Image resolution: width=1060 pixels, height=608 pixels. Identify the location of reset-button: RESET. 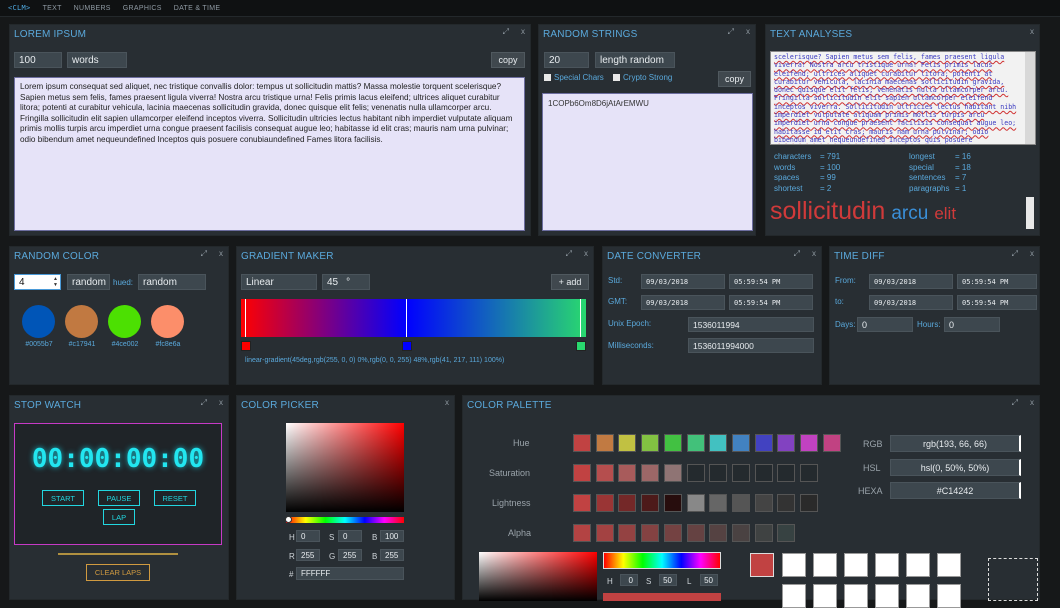
(175, 498).